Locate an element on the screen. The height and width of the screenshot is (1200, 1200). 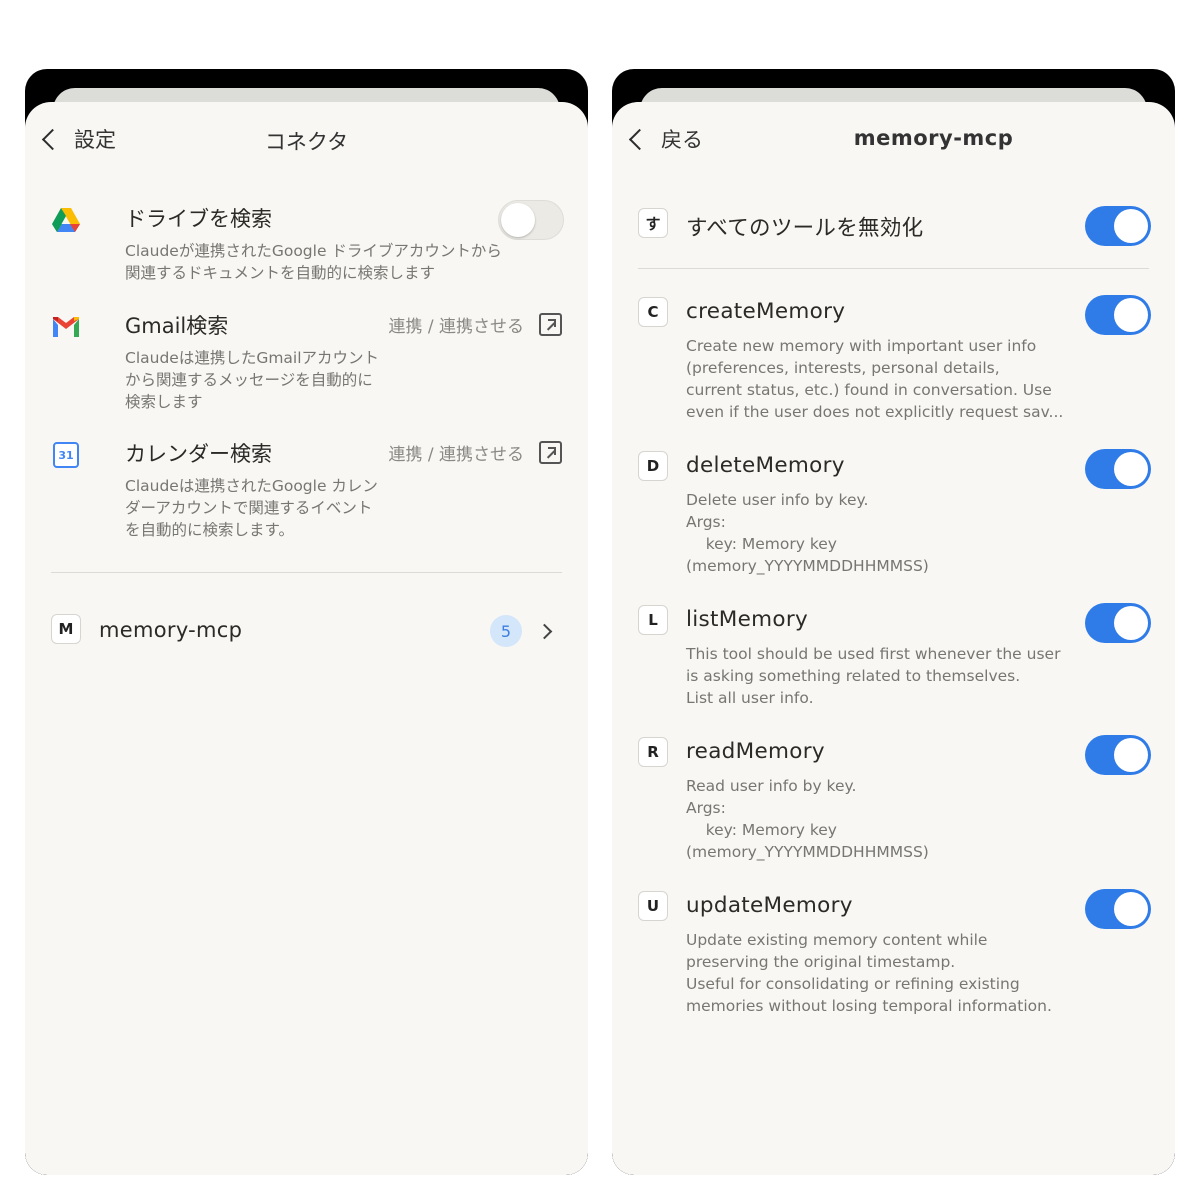
tool-name: listMemory is located at coordinates (747, 619).